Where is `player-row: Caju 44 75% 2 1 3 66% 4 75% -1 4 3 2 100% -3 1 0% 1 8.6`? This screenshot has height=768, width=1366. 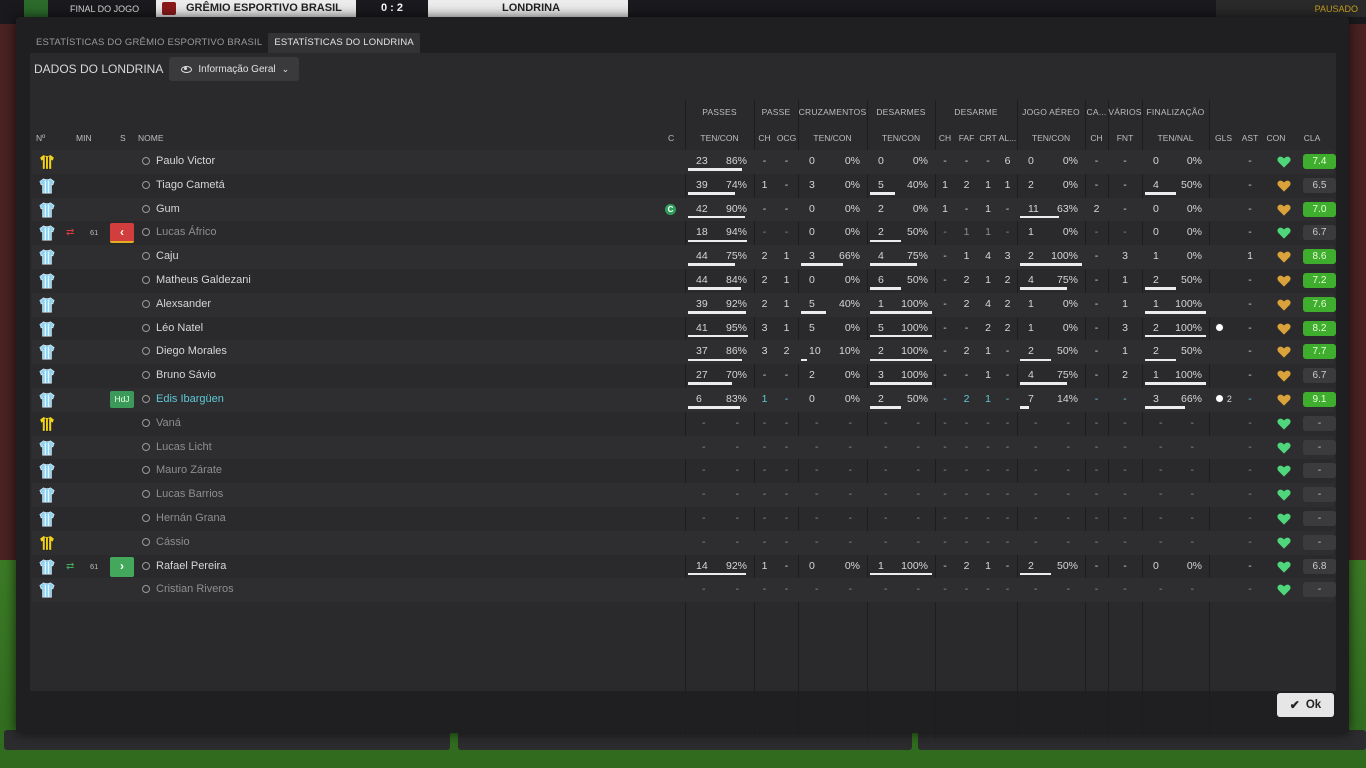 player-row: Caju 44 75% 2 1 3 66% 4 75% -1 4 3 2 100% -3 1 0% 1 8.6 is located at coordinates (684, 257).